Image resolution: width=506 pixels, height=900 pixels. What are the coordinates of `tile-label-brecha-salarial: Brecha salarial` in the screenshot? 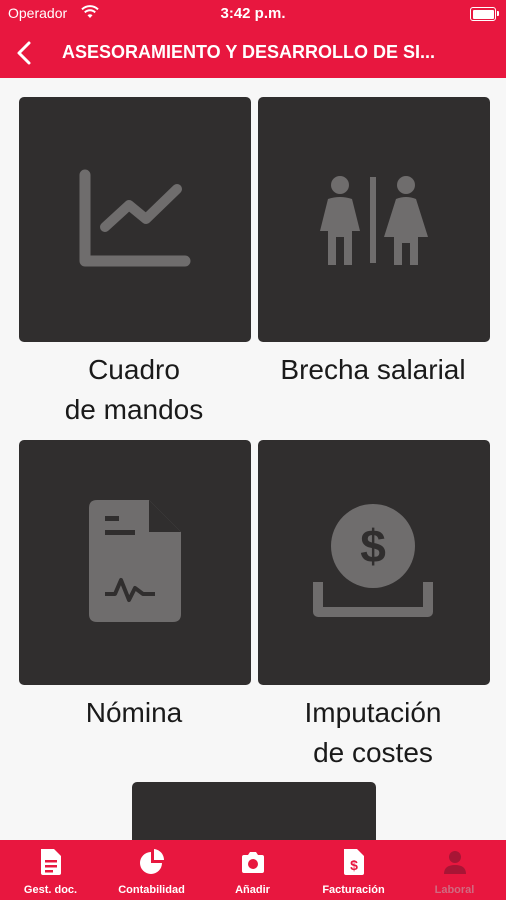 It's located at (373, 369).